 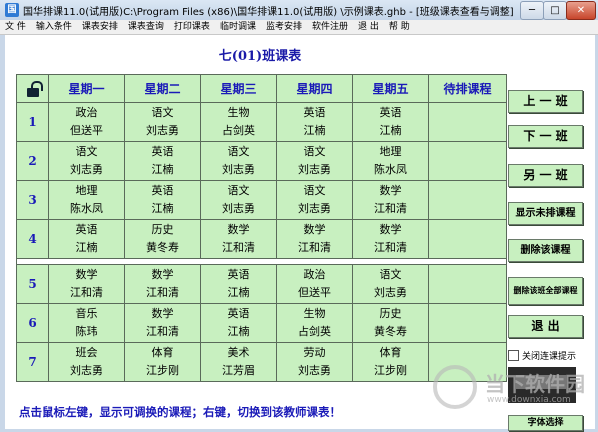 I want to click on close-button: ✕, so click(x=581, y=10).